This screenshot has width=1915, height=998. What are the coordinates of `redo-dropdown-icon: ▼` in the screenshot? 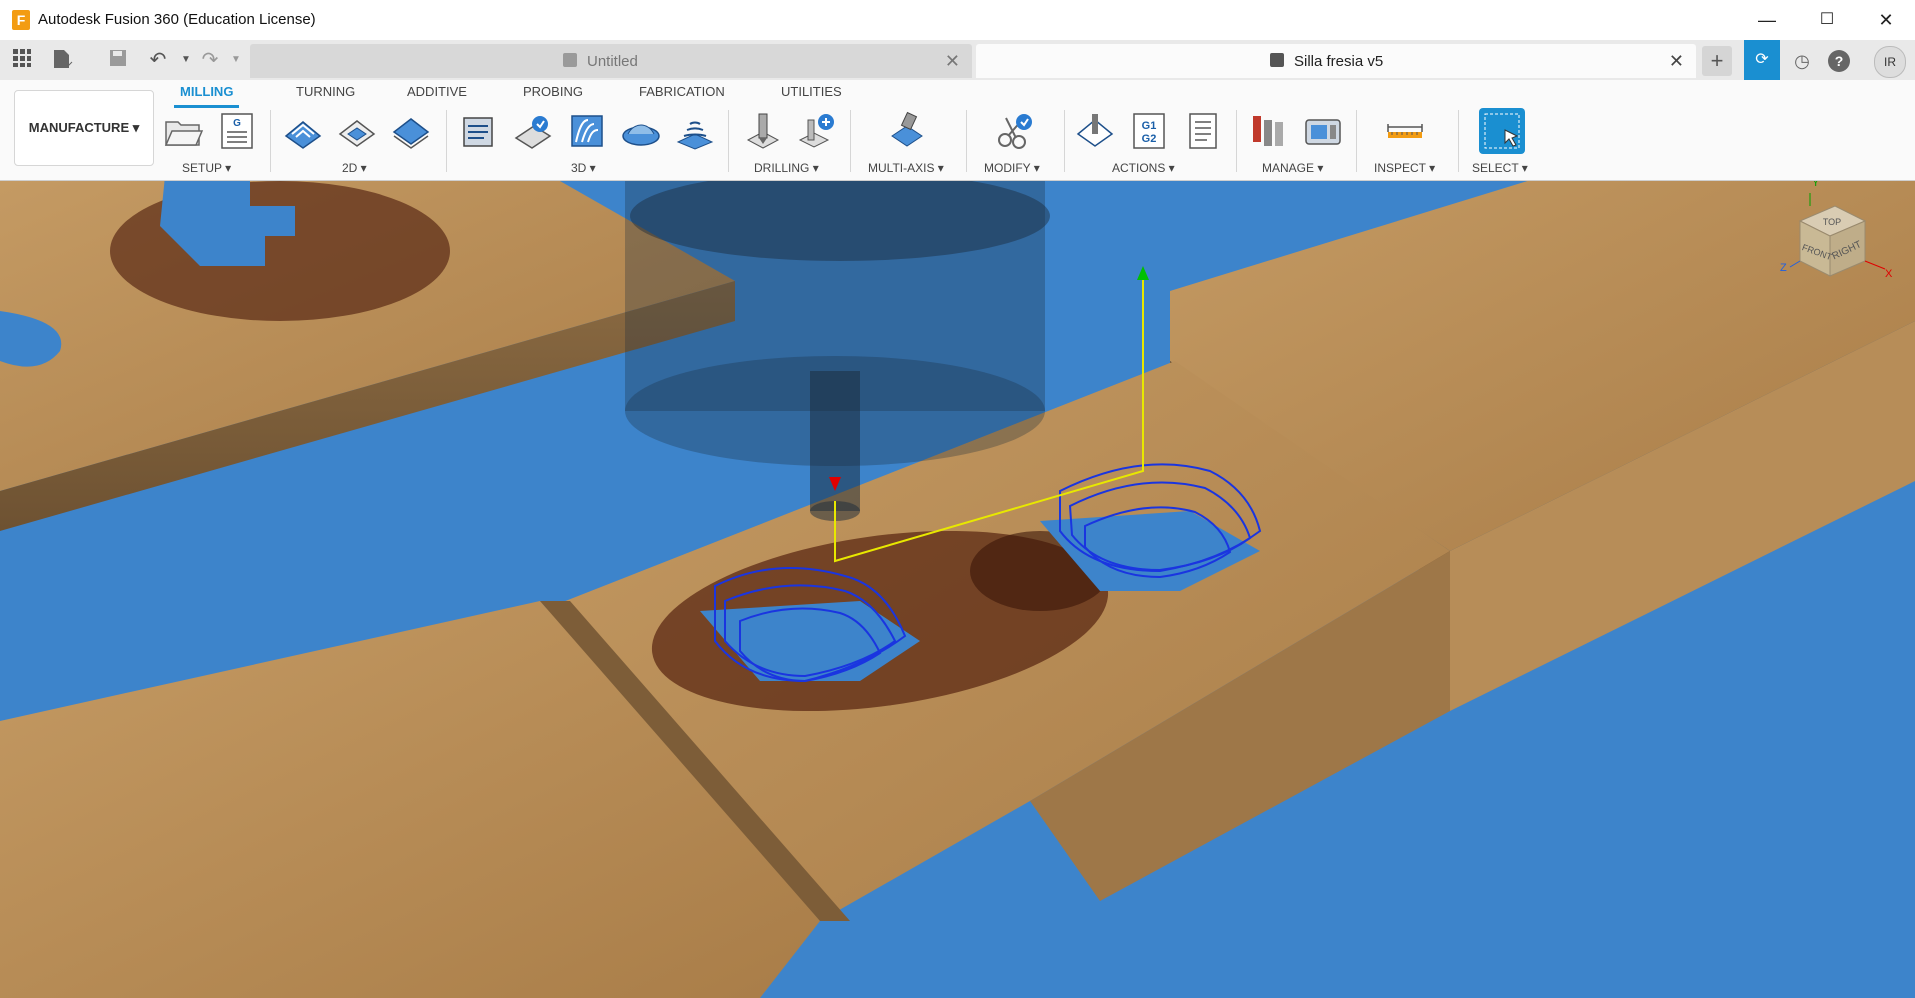 It's located at (236, 60).